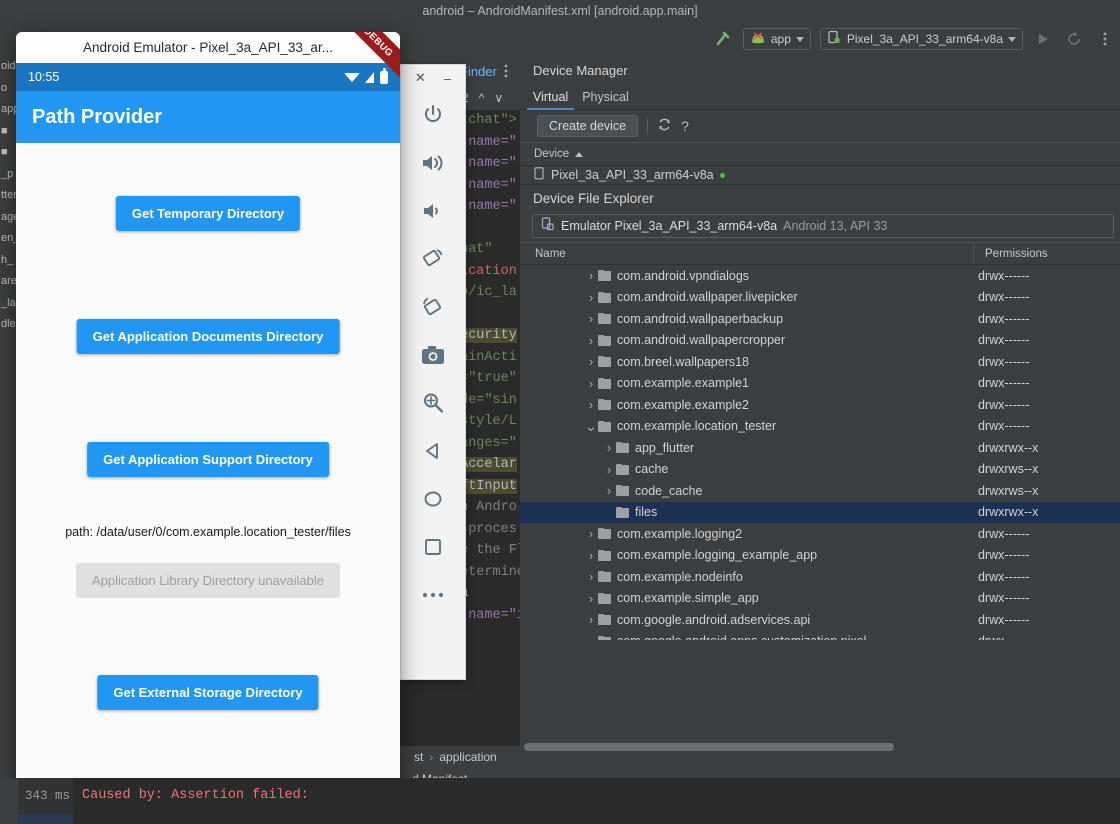 The width and height of the screenshot is (1120, 824). What do you see at coordinates (820, 276) in the screenshot?
I see `file-row: › com.android.vpndialogs drwx------` at bounding box center [820, 276].